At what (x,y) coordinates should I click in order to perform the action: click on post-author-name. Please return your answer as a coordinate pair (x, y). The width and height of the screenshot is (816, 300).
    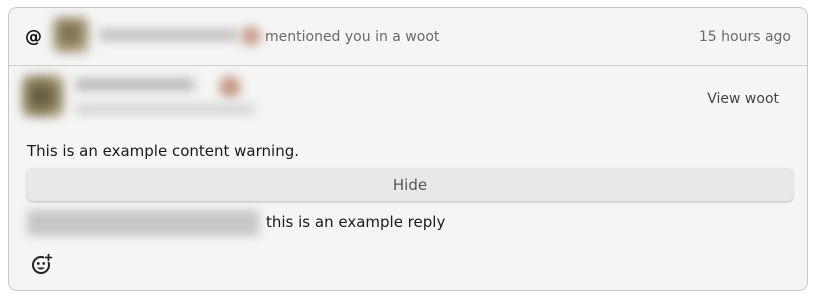
    Looking at the image, I should click on (135, 84).